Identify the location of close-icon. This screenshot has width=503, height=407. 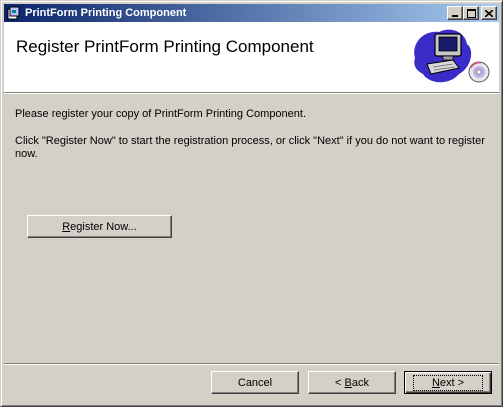
(489, 13).